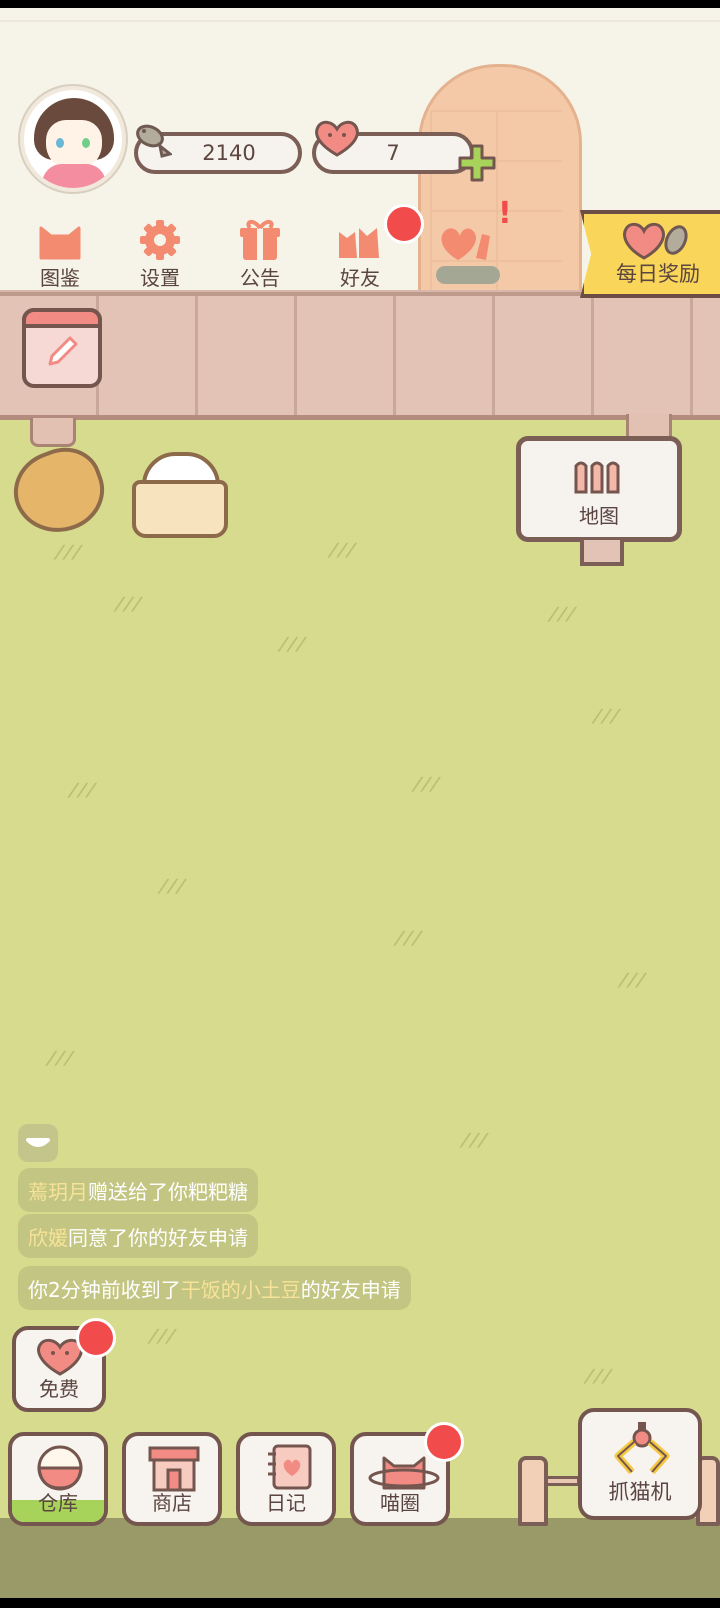  Describe the element at coordinates (359, 243) in the screenshot. I see `friends-icon` at that location.